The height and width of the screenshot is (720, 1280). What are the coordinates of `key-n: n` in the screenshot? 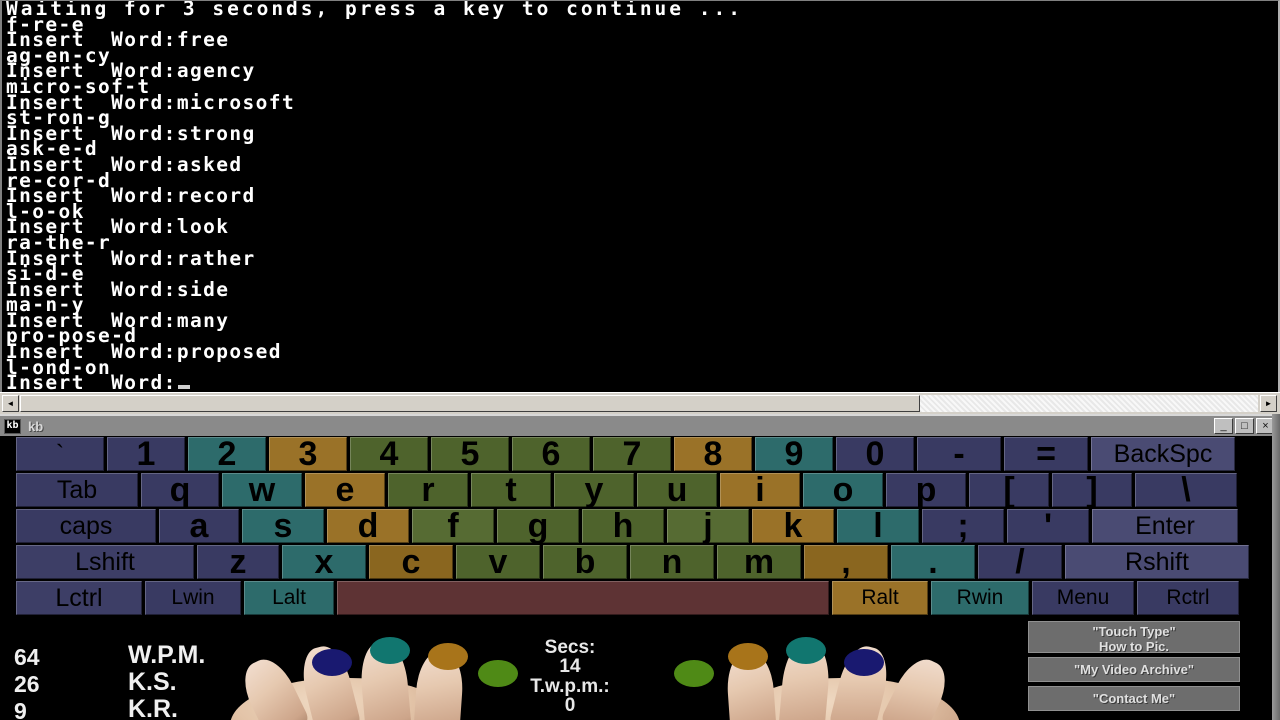 It's located at (672, 562).